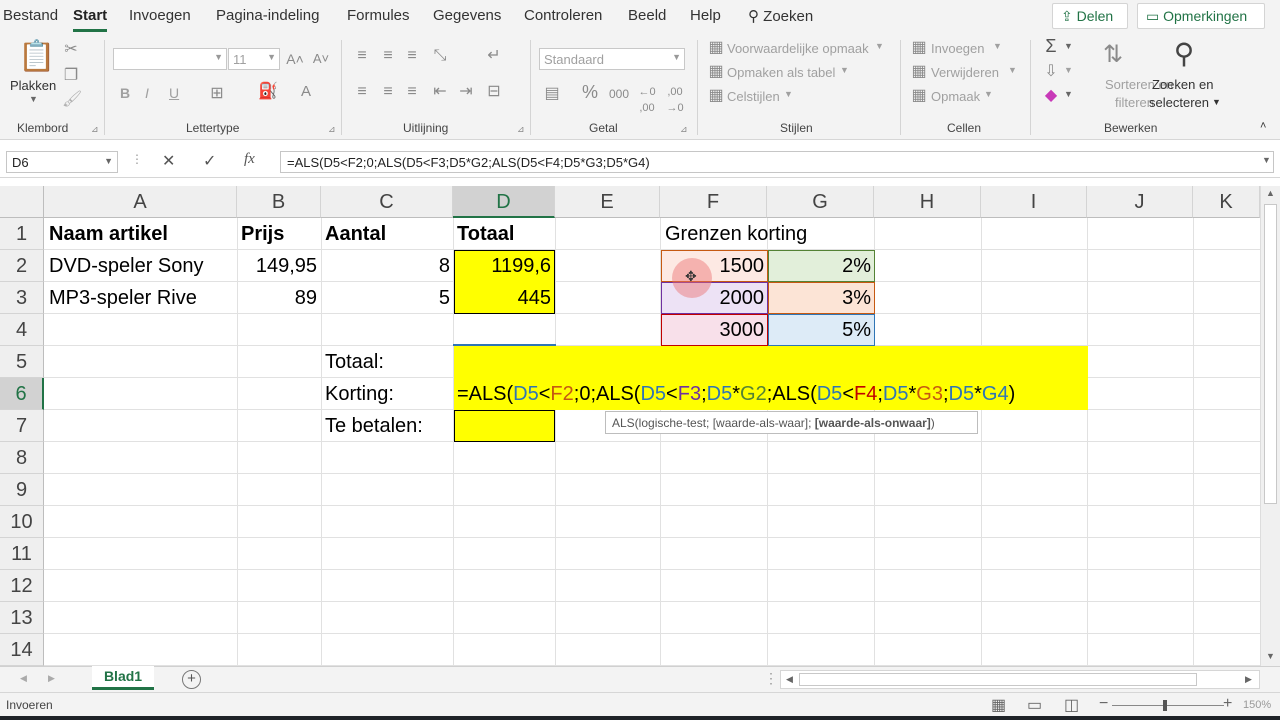 Image resolution: width=1280 pixels, height=720 pixels. What do you see at coordinates (1248, 679) in the screenshot?
I see `scroll-right-icon: ▶` at bounding box center [1248, 679].